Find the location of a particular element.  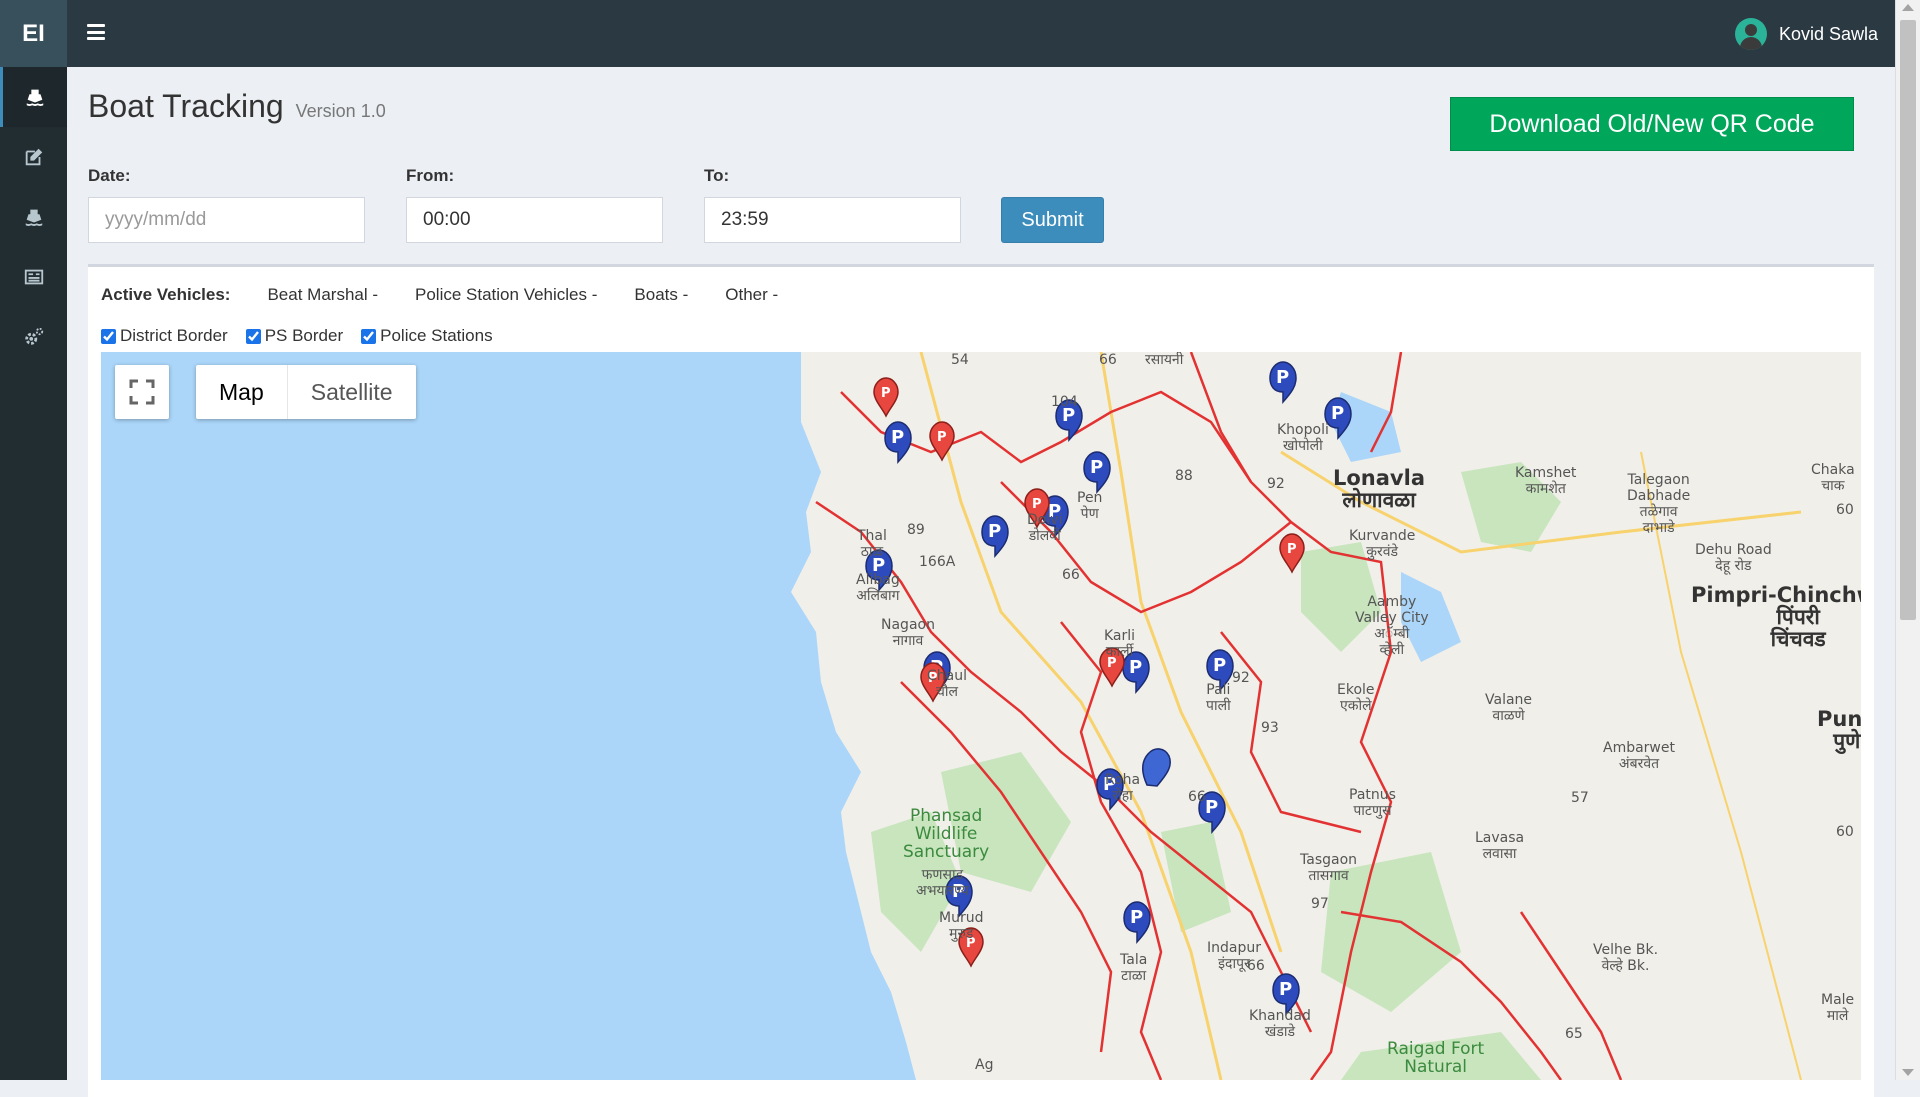

place-label: Chaul चौल is located at coordinates (947, 684).